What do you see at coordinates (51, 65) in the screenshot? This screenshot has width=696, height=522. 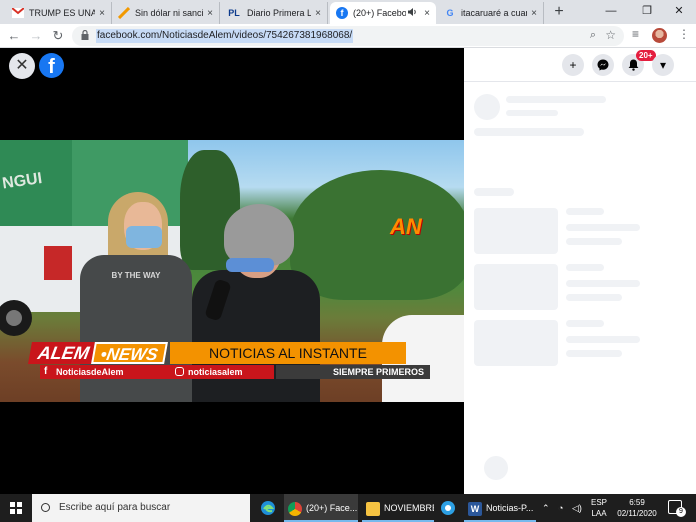 I see `facebook-logo: f` at bounding box center [51, 65].